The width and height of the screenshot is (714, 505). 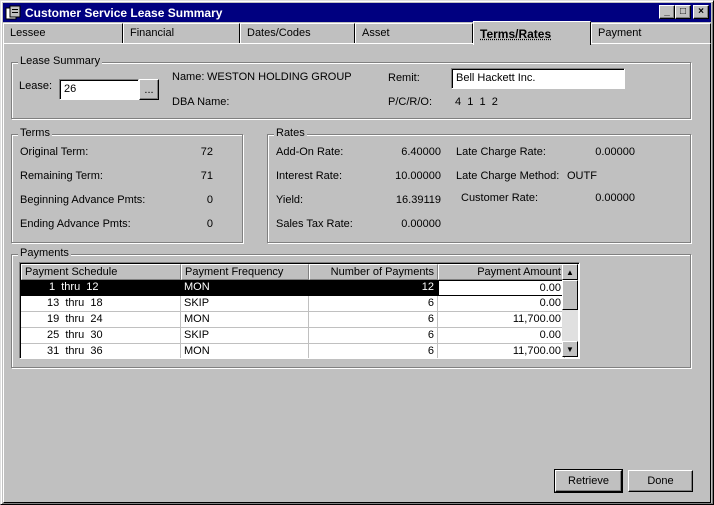 I want to click on maximize-icon: □, so click(x=683, y=11).